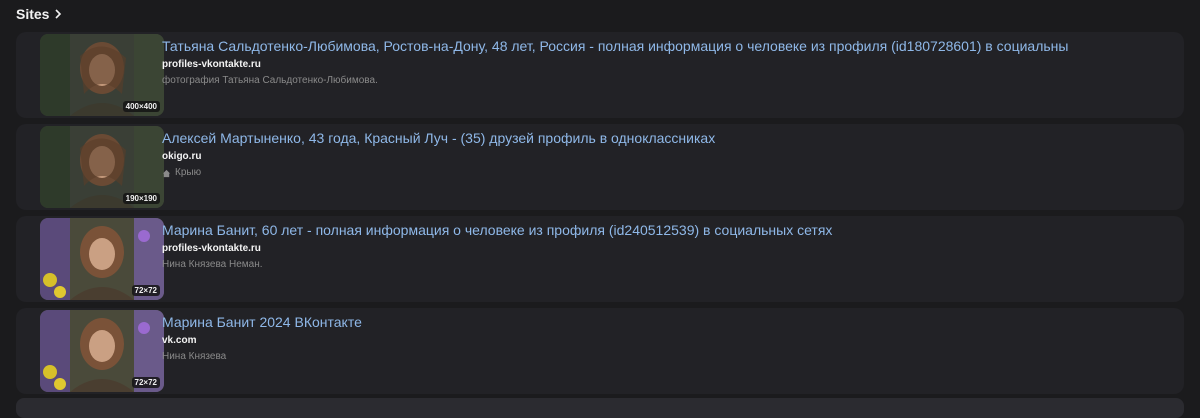  What do you see at coordinates (194, 356) in the screenshot?
I see `result-snippet-text: Нина Князева` at bounding box center [194, 356].